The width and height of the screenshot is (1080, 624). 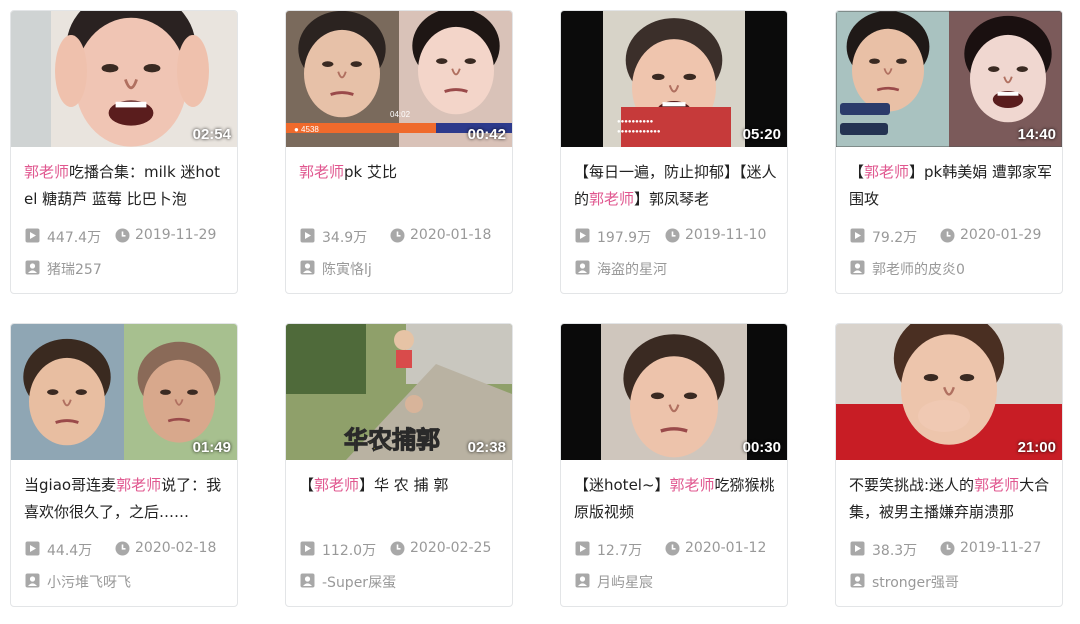 I want to click on video-title: 不要笑挑战:迷人的郭老师大合集，被男主播嫌弃崩溃那, so click(x=951, y=499).